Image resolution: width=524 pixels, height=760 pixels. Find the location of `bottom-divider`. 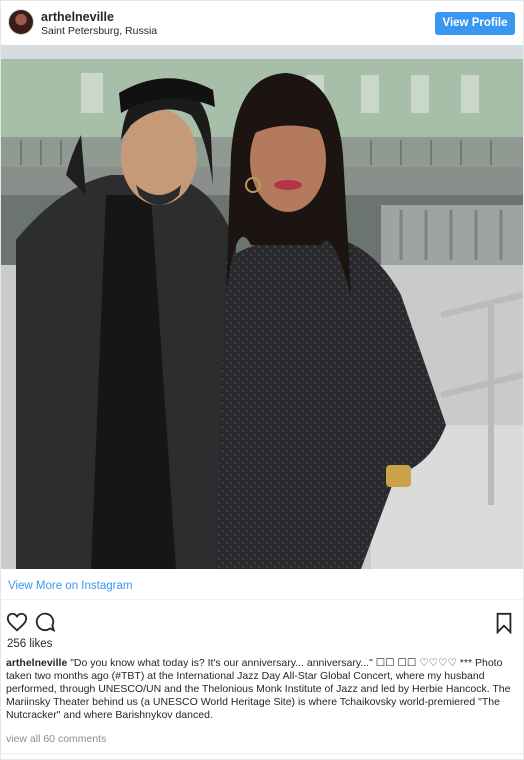

bottom-divider is located at coordinates (262, 753).